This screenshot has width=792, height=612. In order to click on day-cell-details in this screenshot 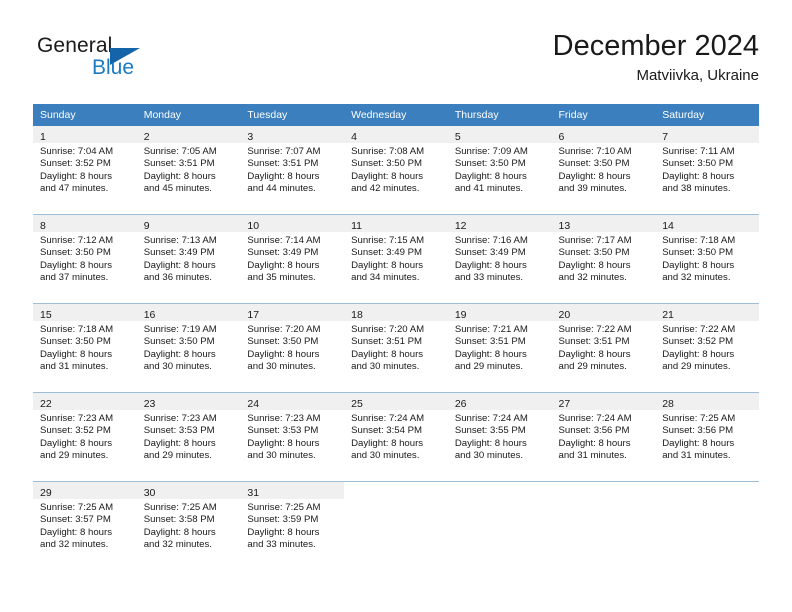, I will do `click(500, 500)`.